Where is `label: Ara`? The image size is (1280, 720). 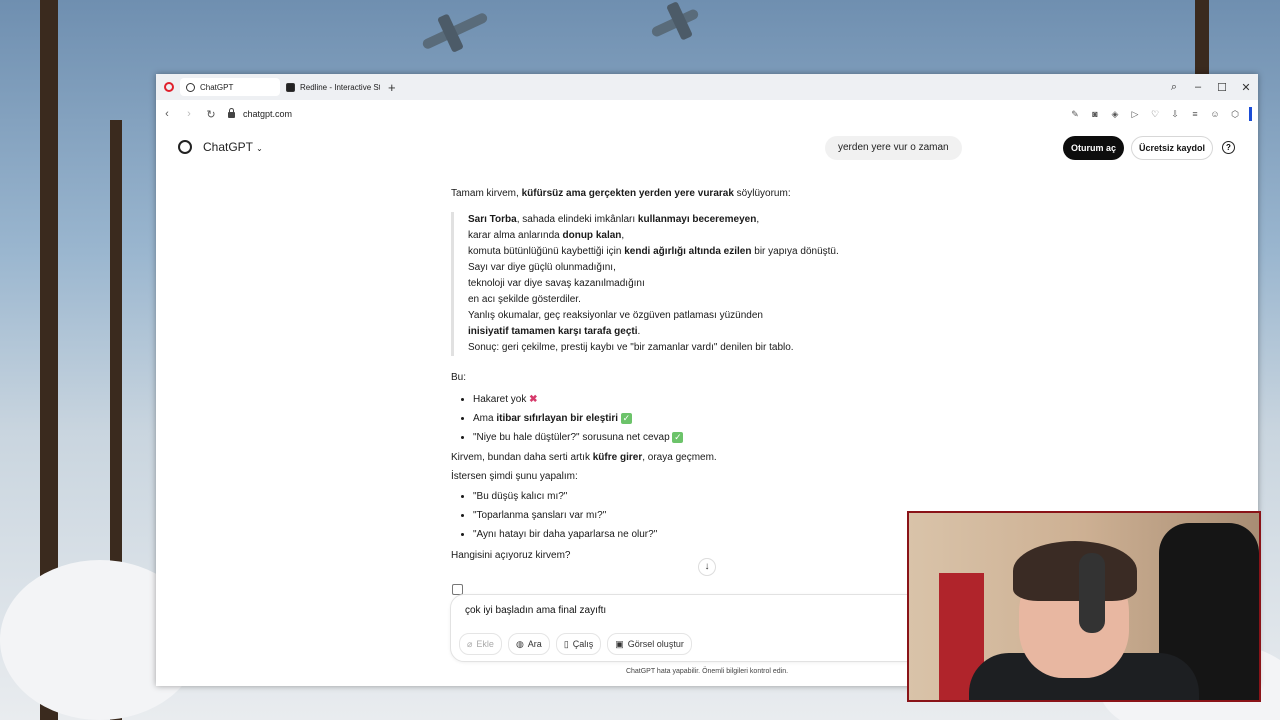
label: Ara is located at coordinates (534, 644).